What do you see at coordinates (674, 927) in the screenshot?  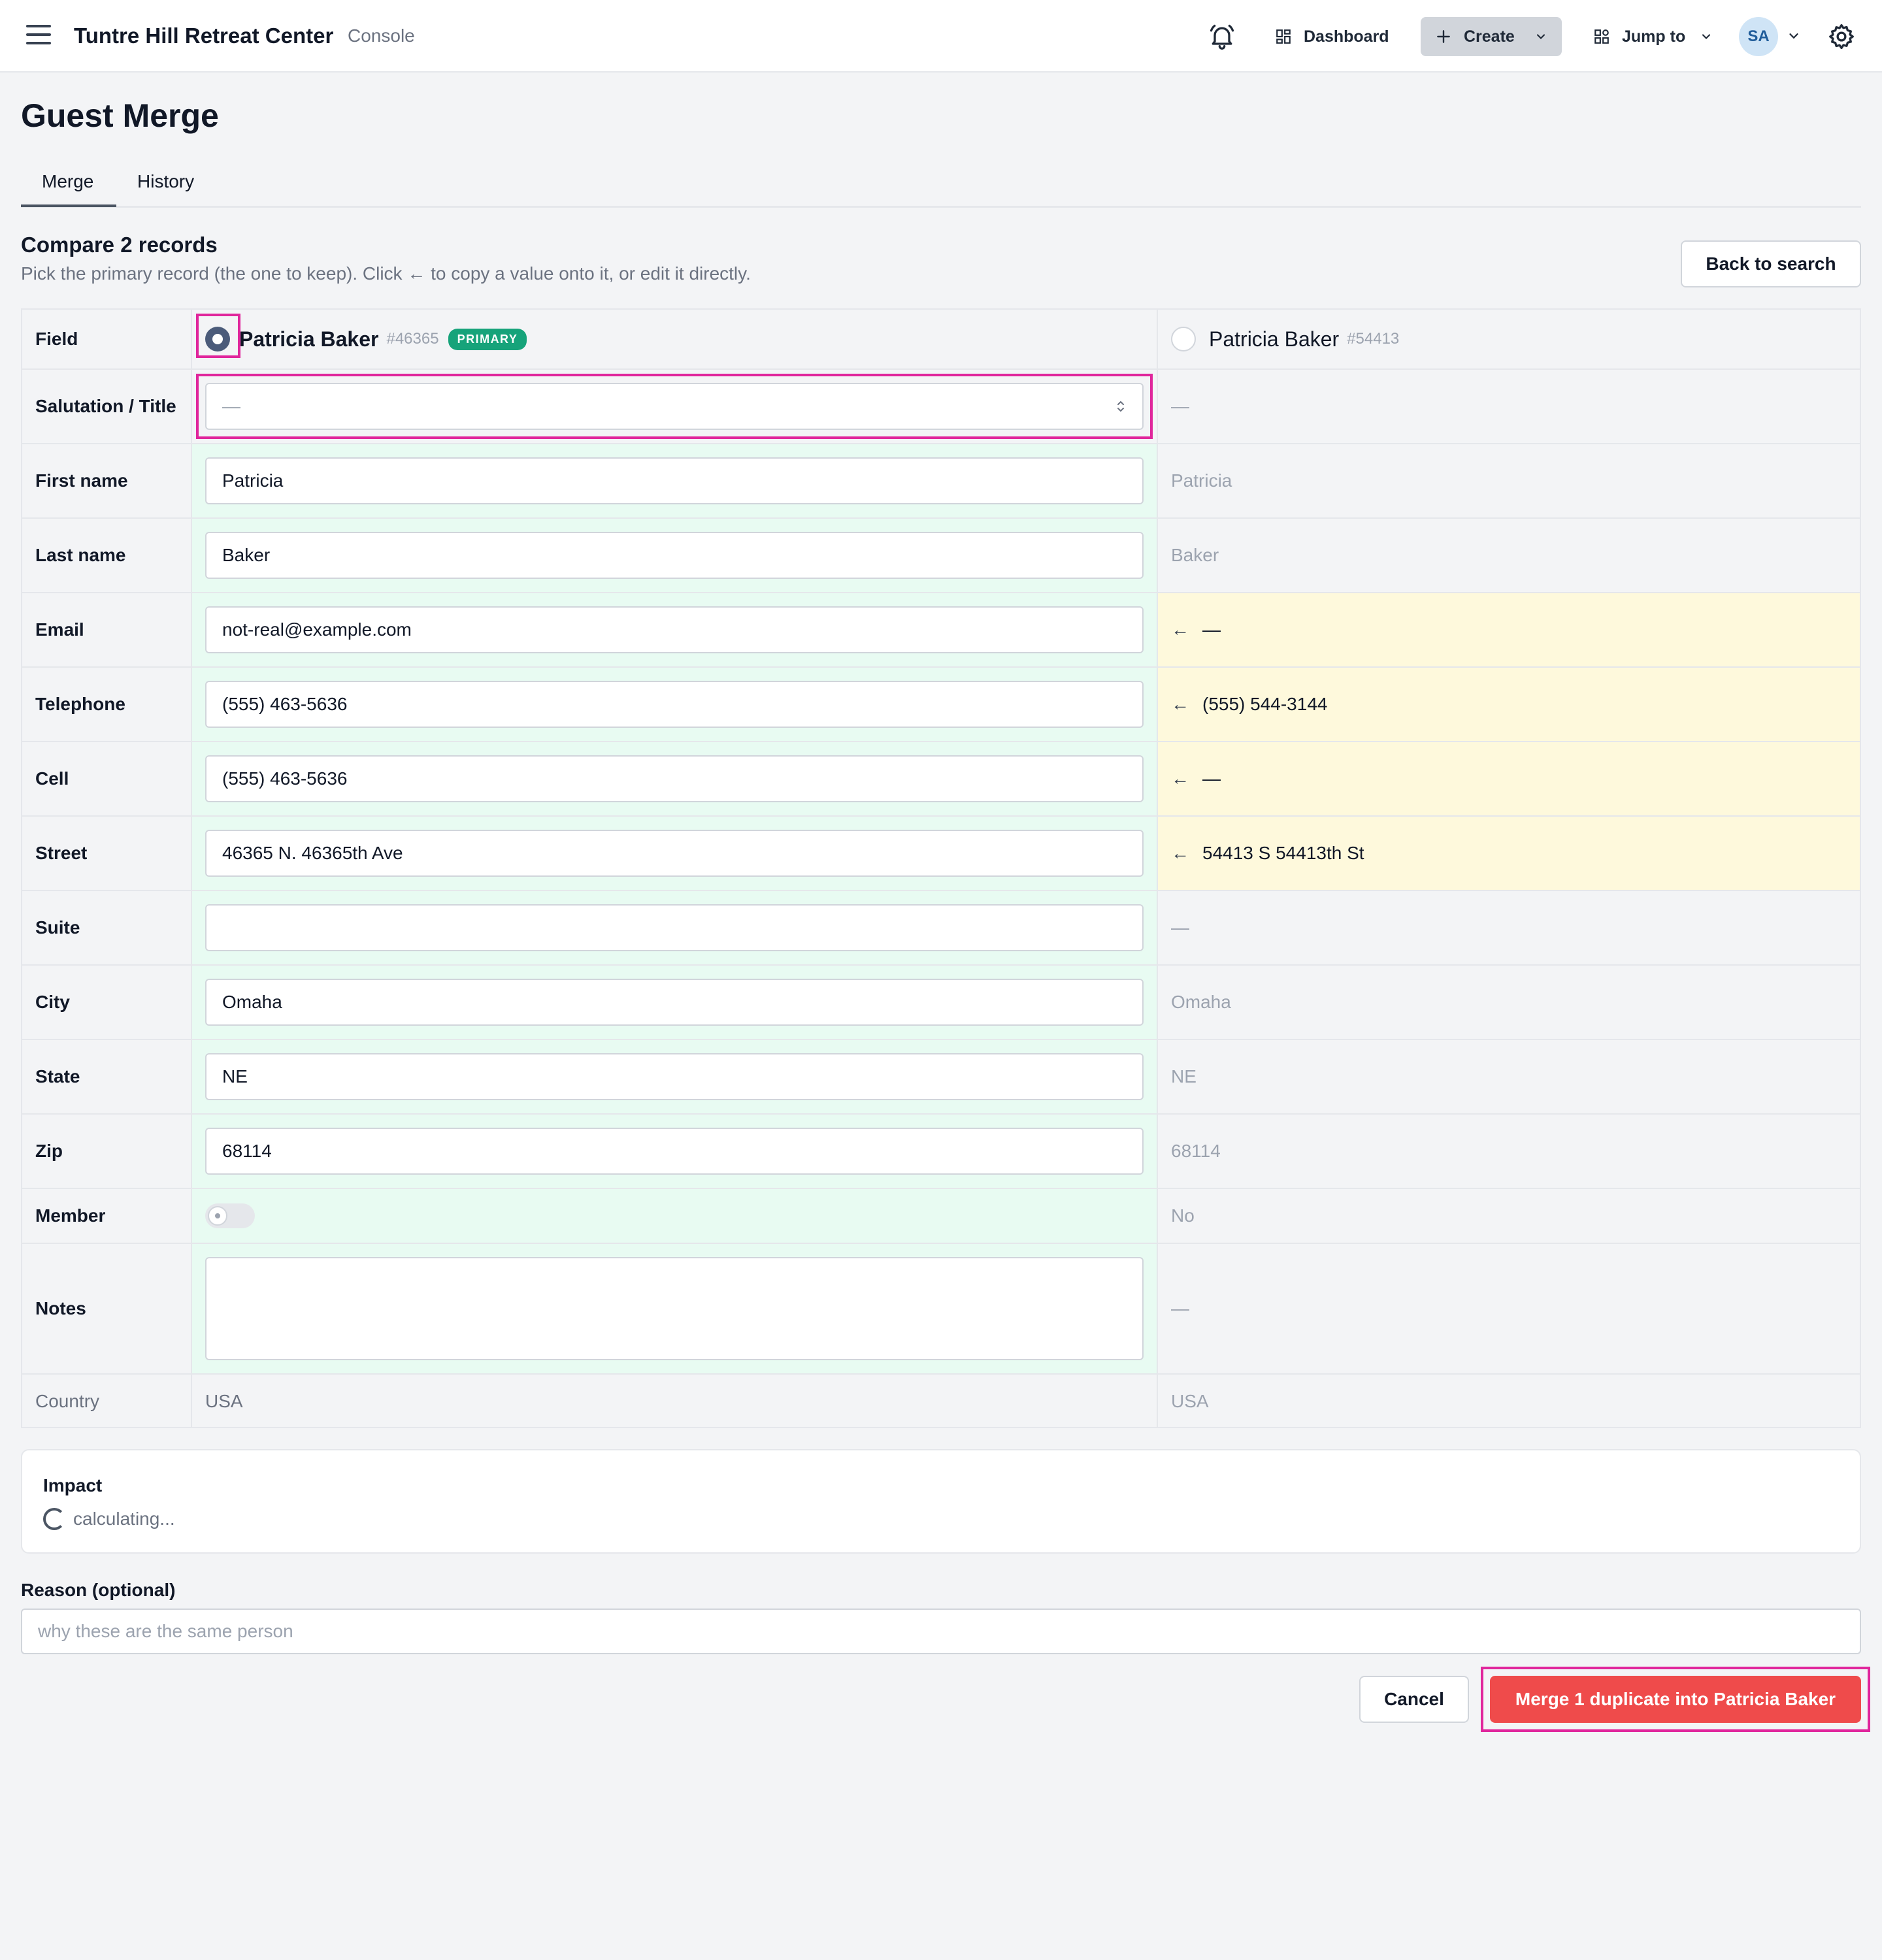 I see `suite-input` at bounding box center [674, 927].